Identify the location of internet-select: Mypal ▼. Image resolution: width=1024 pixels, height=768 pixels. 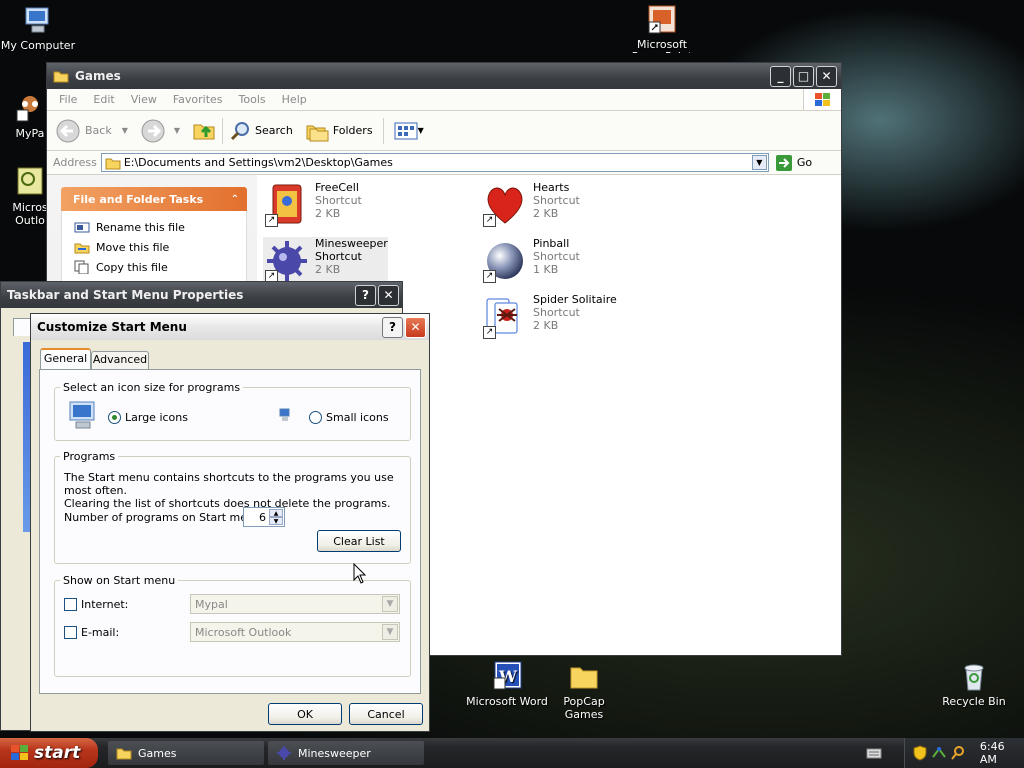
(295, 604).